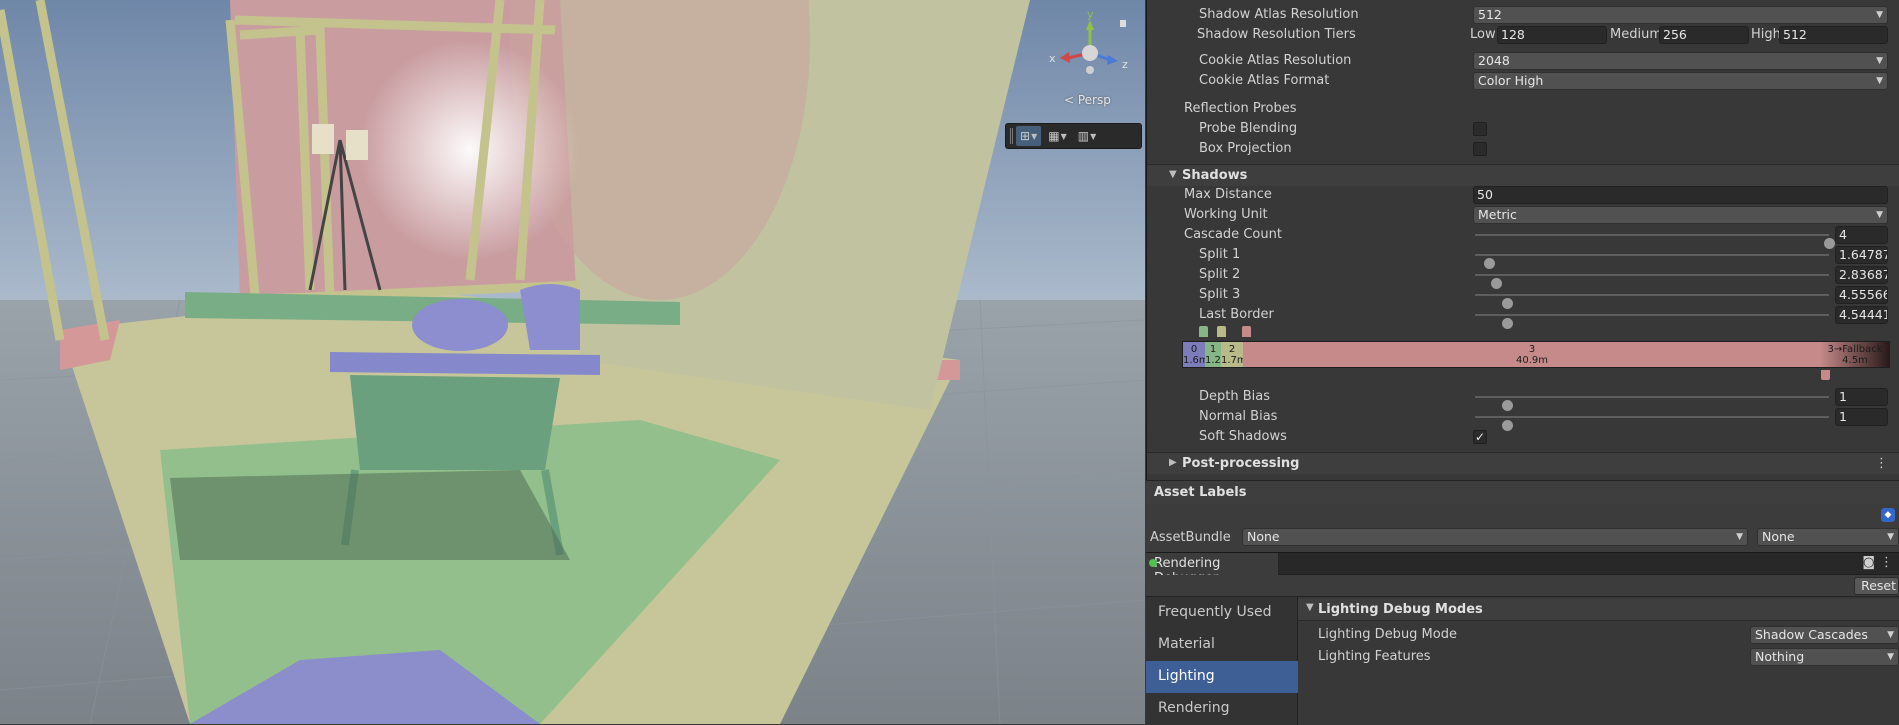  What do you see at coordinates (1221, 331) in the screenshot?
I see `cascade-split2-handle` at bounding box center [1221, 331].